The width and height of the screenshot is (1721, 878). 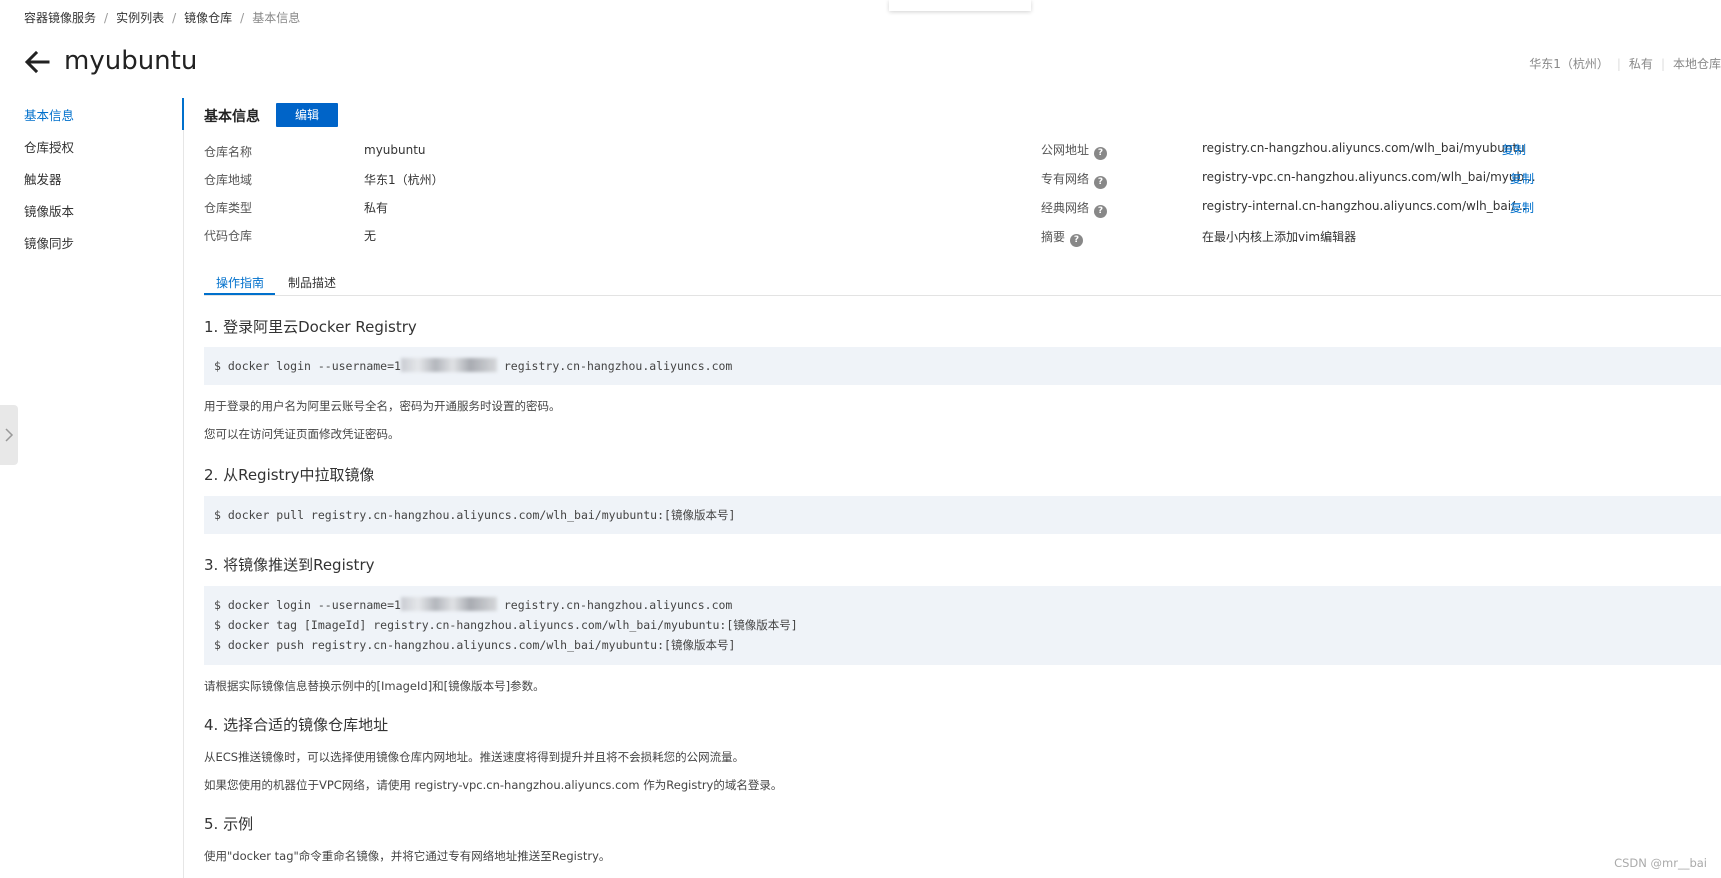 I want to click on info-label-classic-address: 经典网络?, so click(x=1074, y=208).